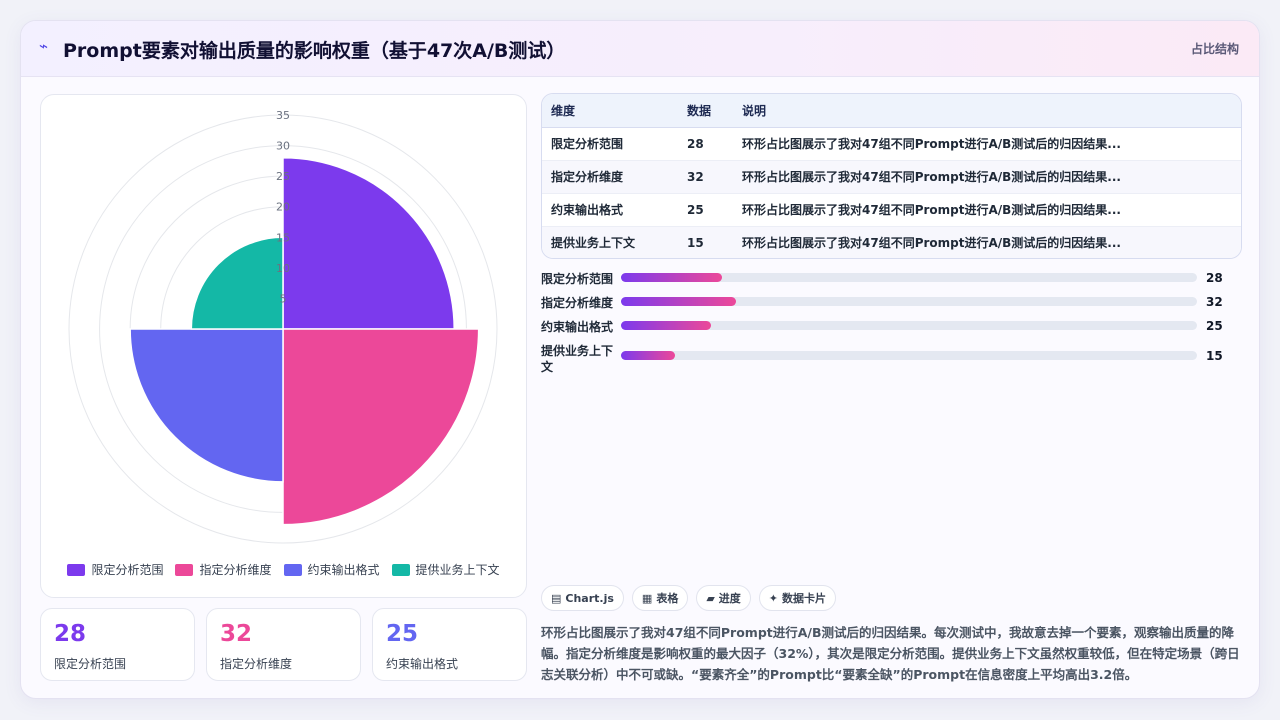  What do you see at coordinates (804, 598) in the screenshot?
I see `button-label: 数据卡片` at bounding box center [804, 598].